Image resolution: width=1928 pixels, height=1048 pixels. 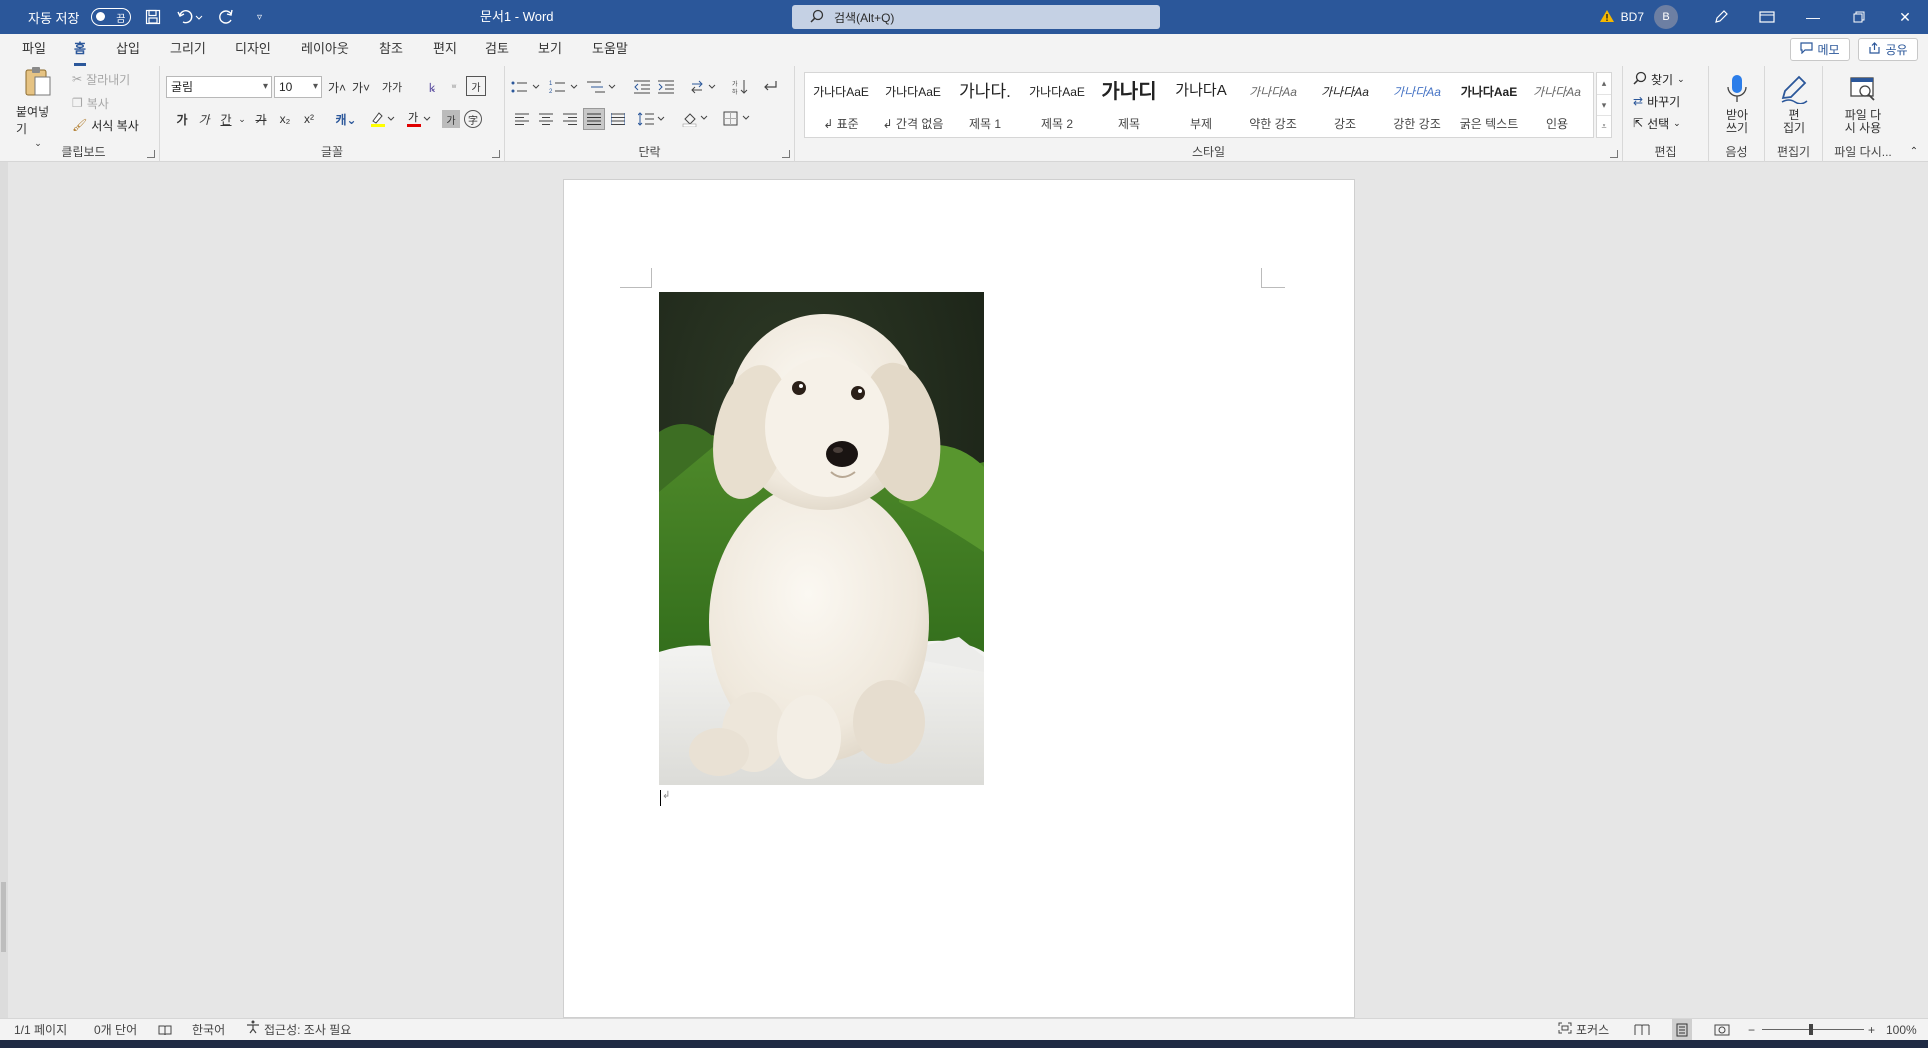 What do you see at coordinates (1657, 123) in the screenshot?
I see `select-button: ⇱ 선택 ⌄` at bounding box center [1657, 123].